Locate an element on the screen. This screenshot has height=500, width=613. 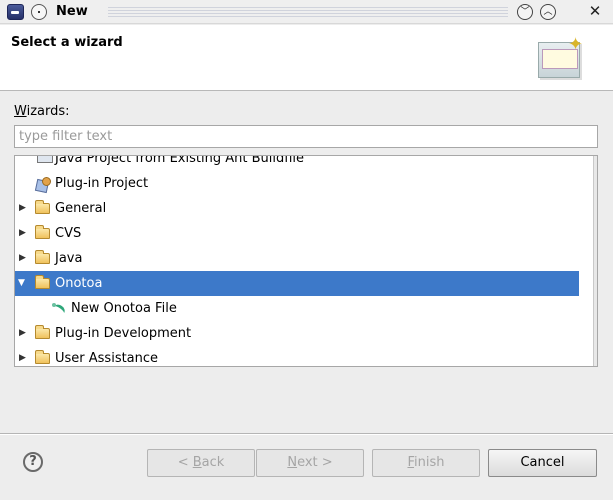
tree-item-cvs: ▶ CVS is located at coordinates (297, 233).